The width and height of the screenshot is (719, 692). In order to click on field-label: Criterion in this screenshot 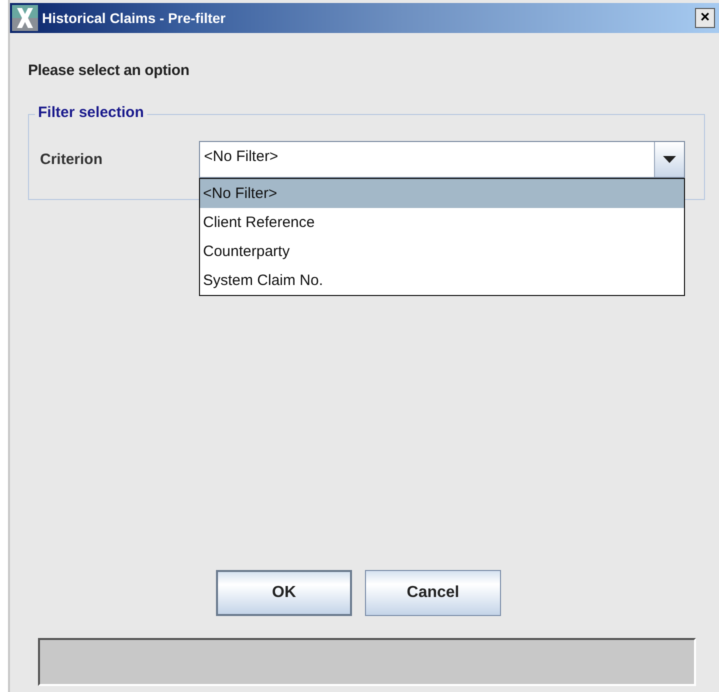, I will do `click(72, 159)`.